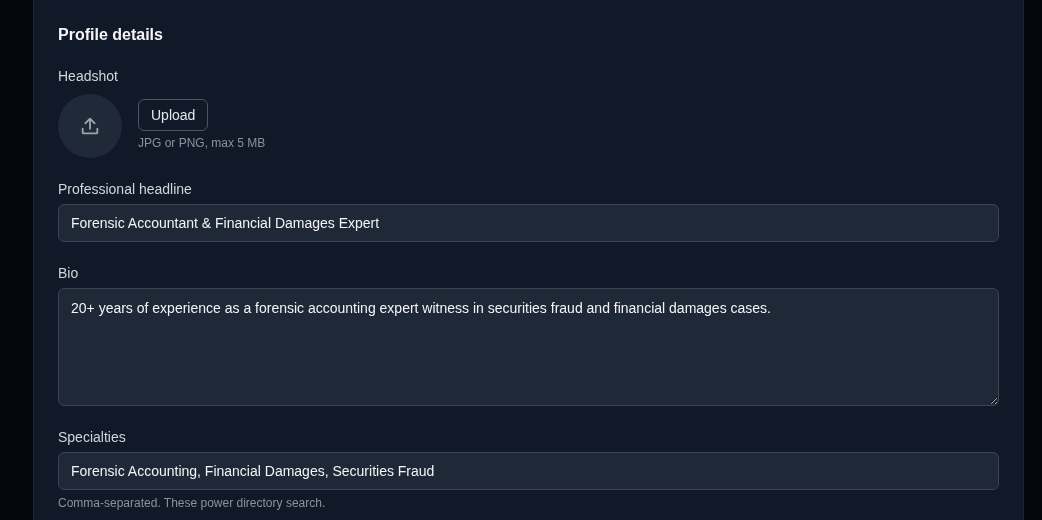  I want to click on upload-button: Upload, so click(173, 115).